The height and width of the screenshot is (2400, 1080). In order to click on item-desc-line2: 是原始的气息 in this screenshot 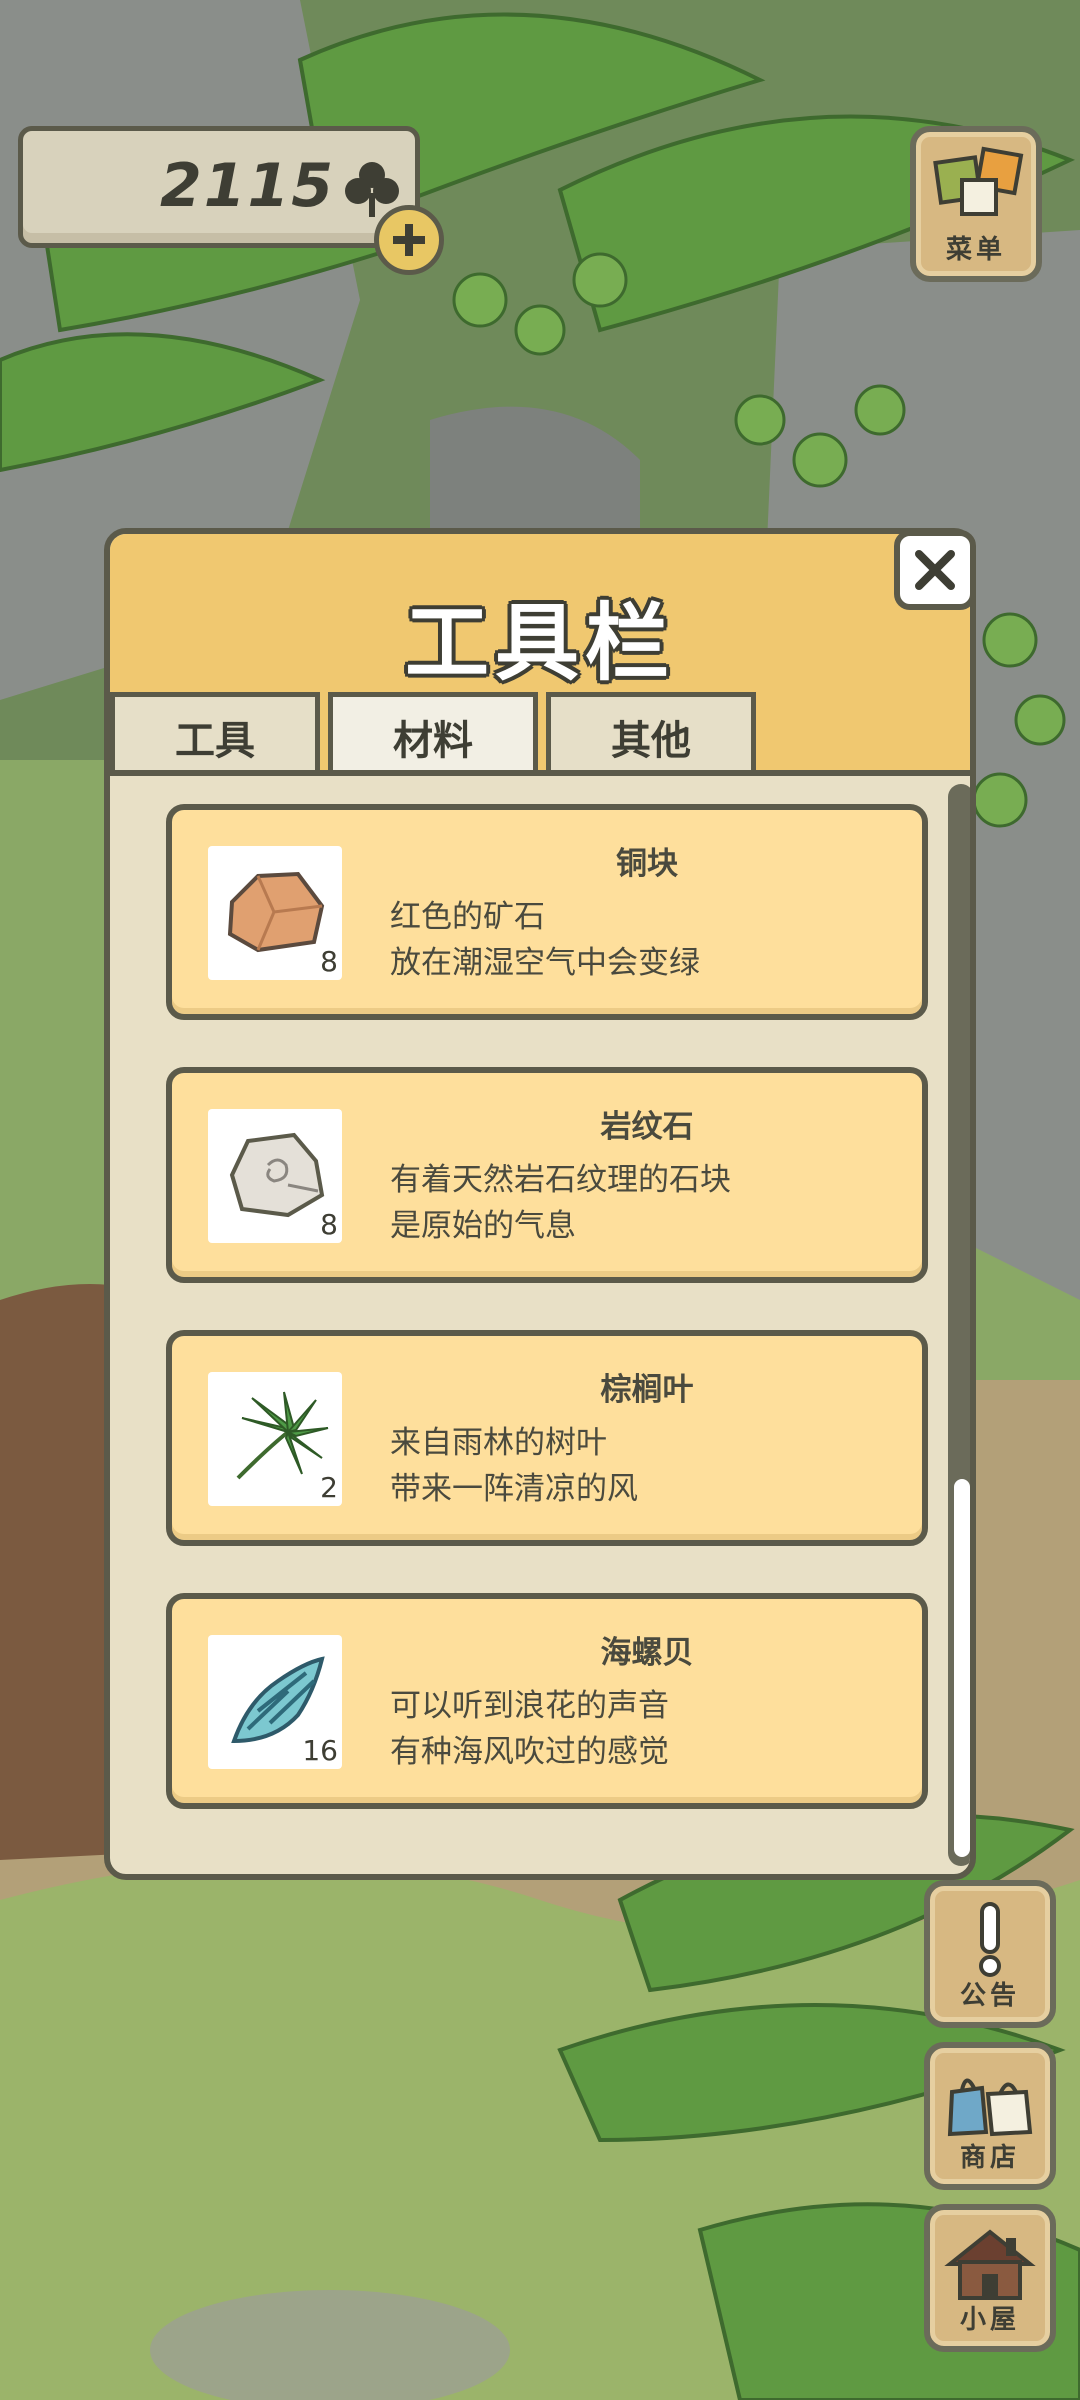, I will do `click(483, 1226)`.